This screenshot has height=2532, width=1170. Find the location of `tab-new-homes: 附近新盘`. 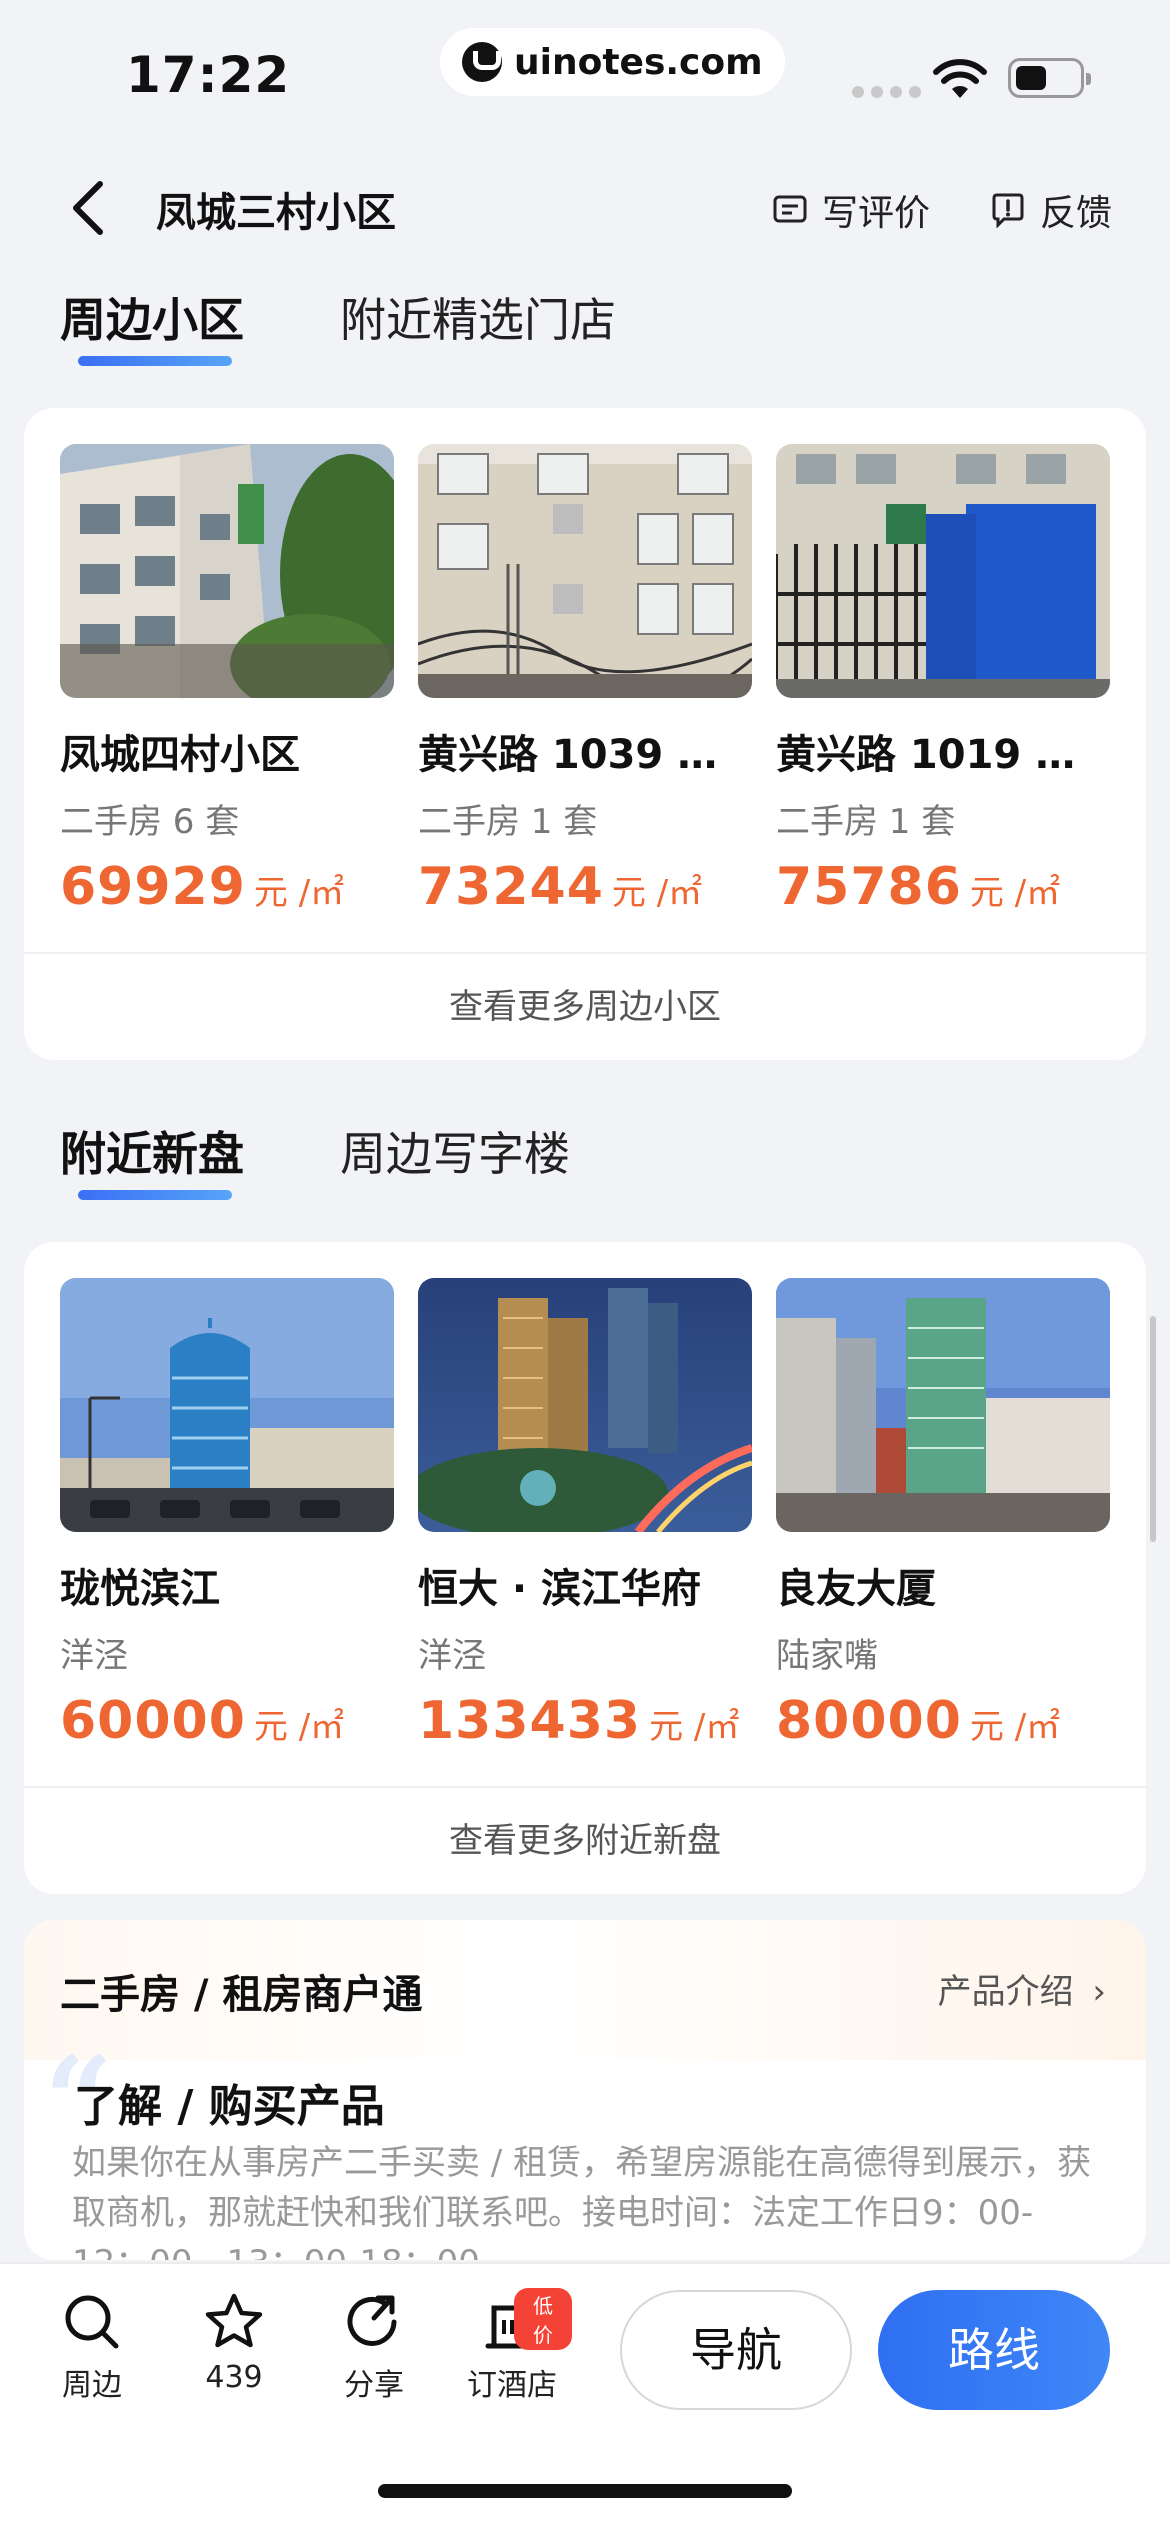

tab-new-homes: 附近新盘 is located at coordinates (152, 1168).